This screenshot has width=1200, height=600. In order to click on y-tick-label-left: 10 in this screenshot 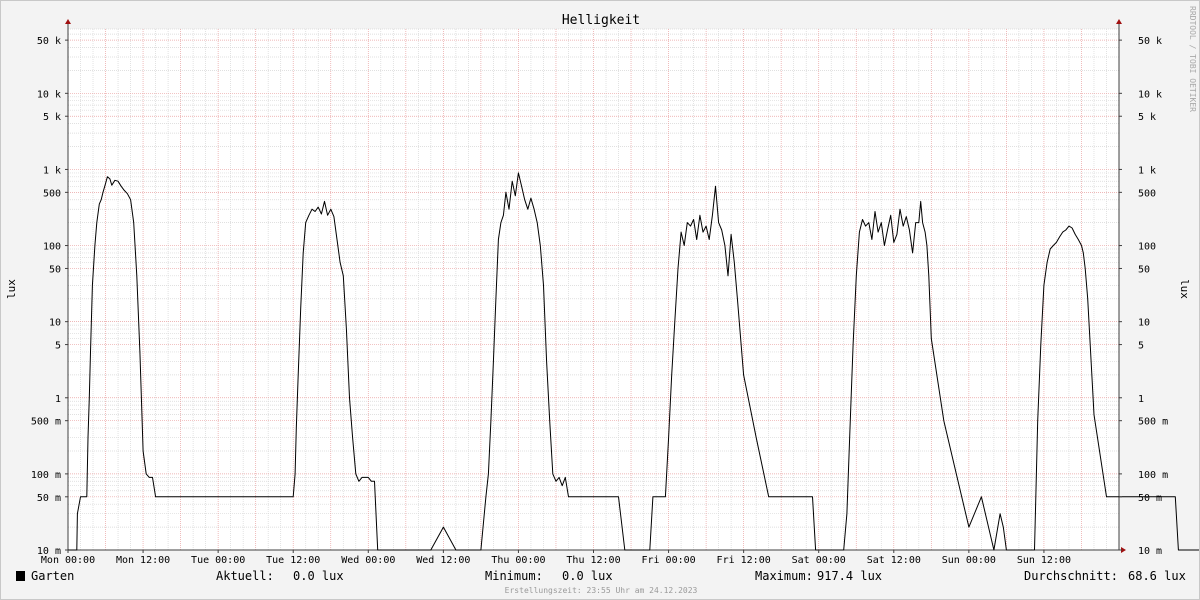, I will do `click(55, 323)`.